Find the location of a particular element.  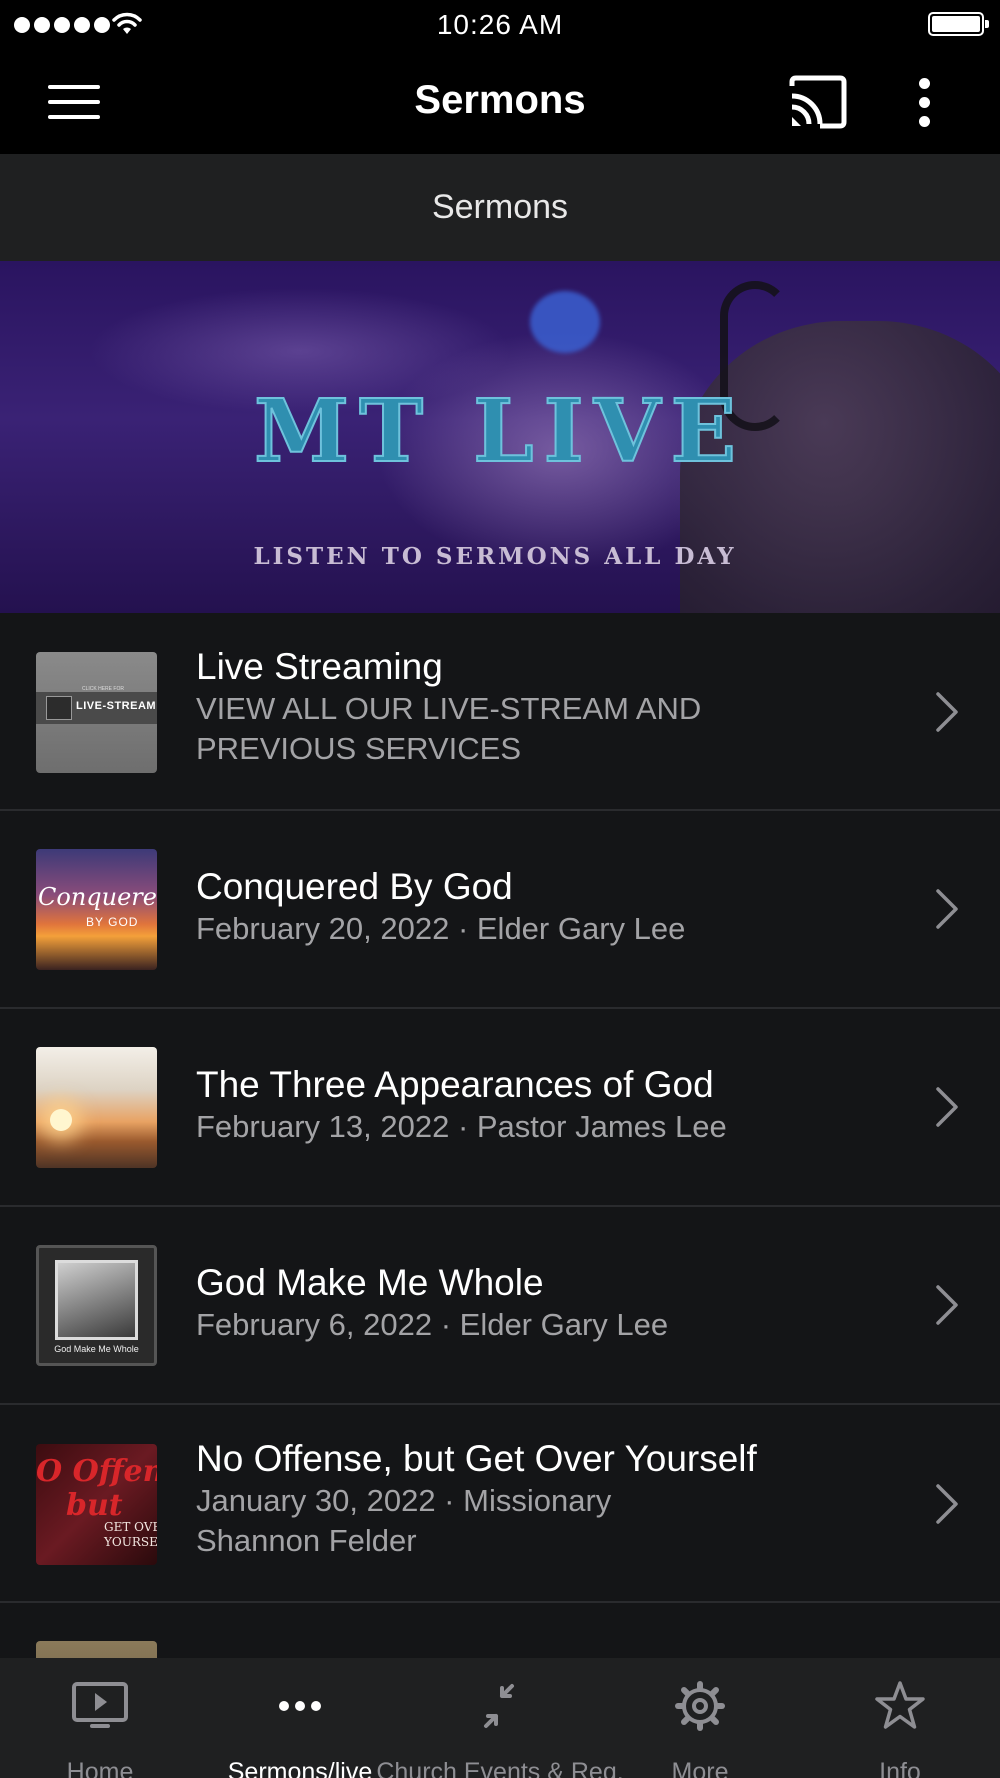

sermon-thumbnail: God Make Me Whole is located at coordinates (96, 1305).